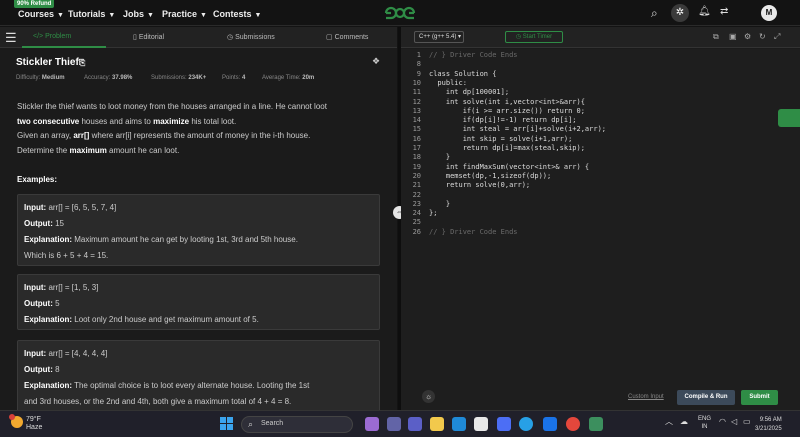 The image size is (800, 437). Describe the element at coordinates (534, 37) in the screenshot. I see `start-timer-button: ◷ Start Timer` at that location.